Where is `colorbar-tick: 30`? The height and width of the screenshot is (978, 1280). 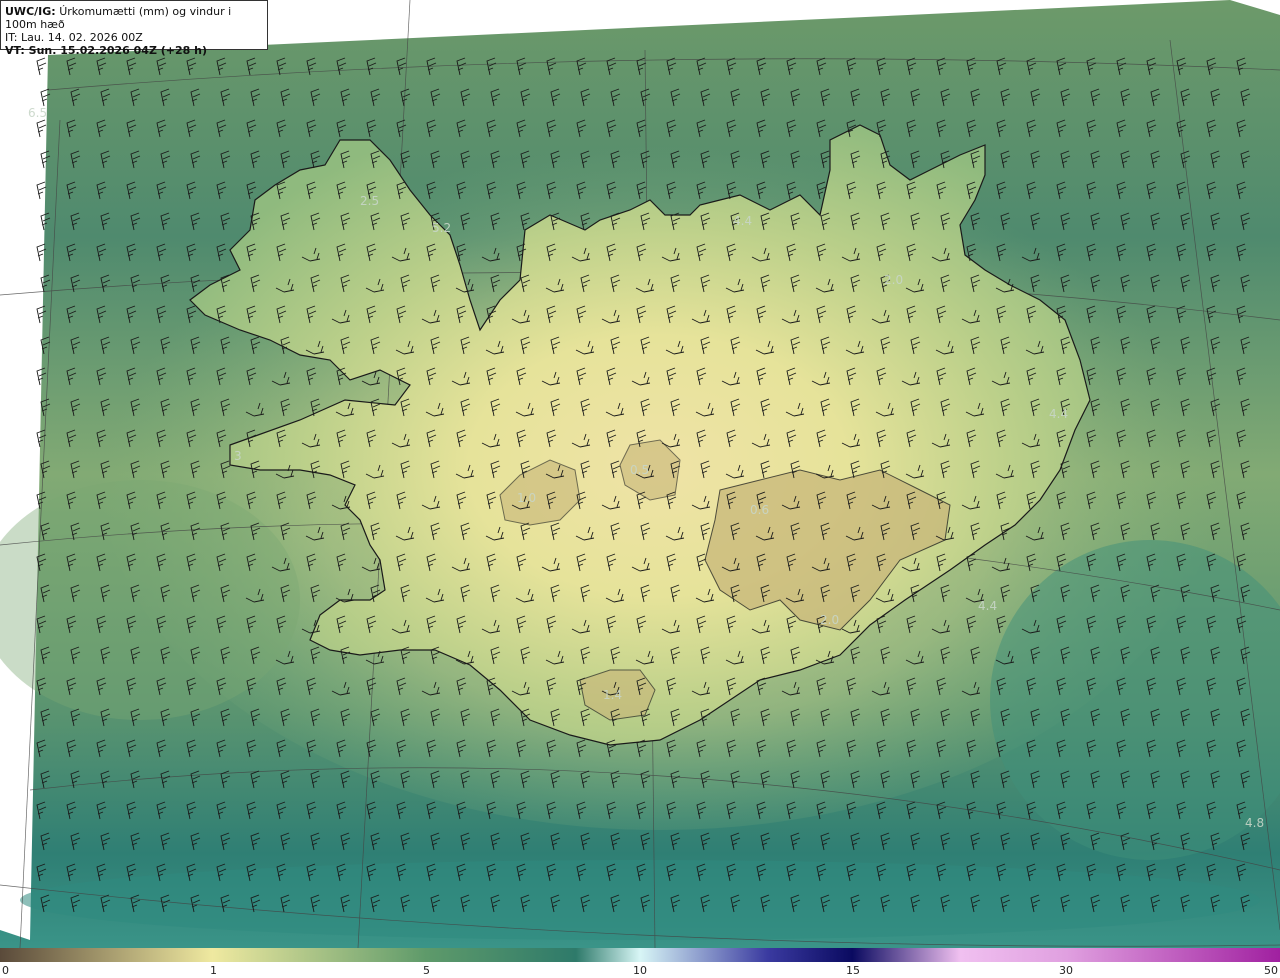
colorbar-tick: 30 is located at coordinates (1066, 970).